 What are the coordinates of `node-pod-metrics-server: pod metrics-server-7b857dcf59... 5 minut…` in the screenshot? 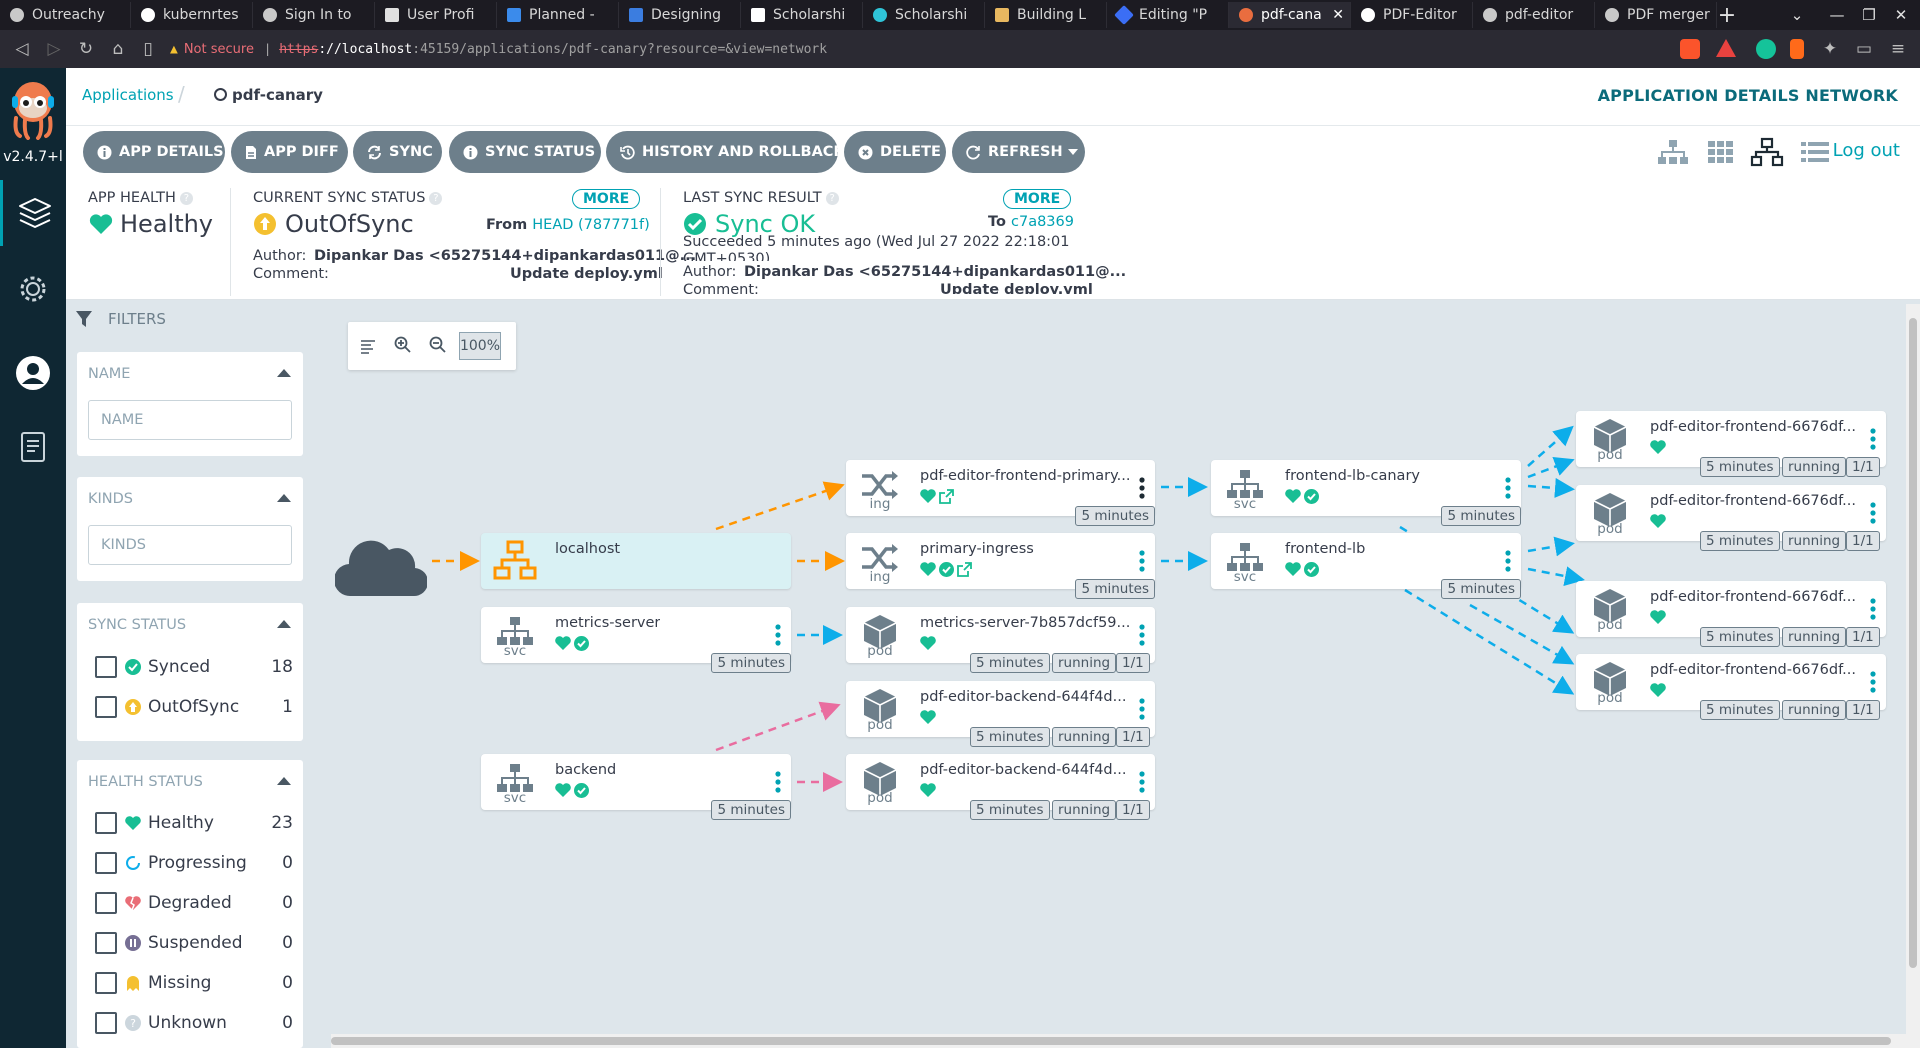 It's located at (1000, 640).